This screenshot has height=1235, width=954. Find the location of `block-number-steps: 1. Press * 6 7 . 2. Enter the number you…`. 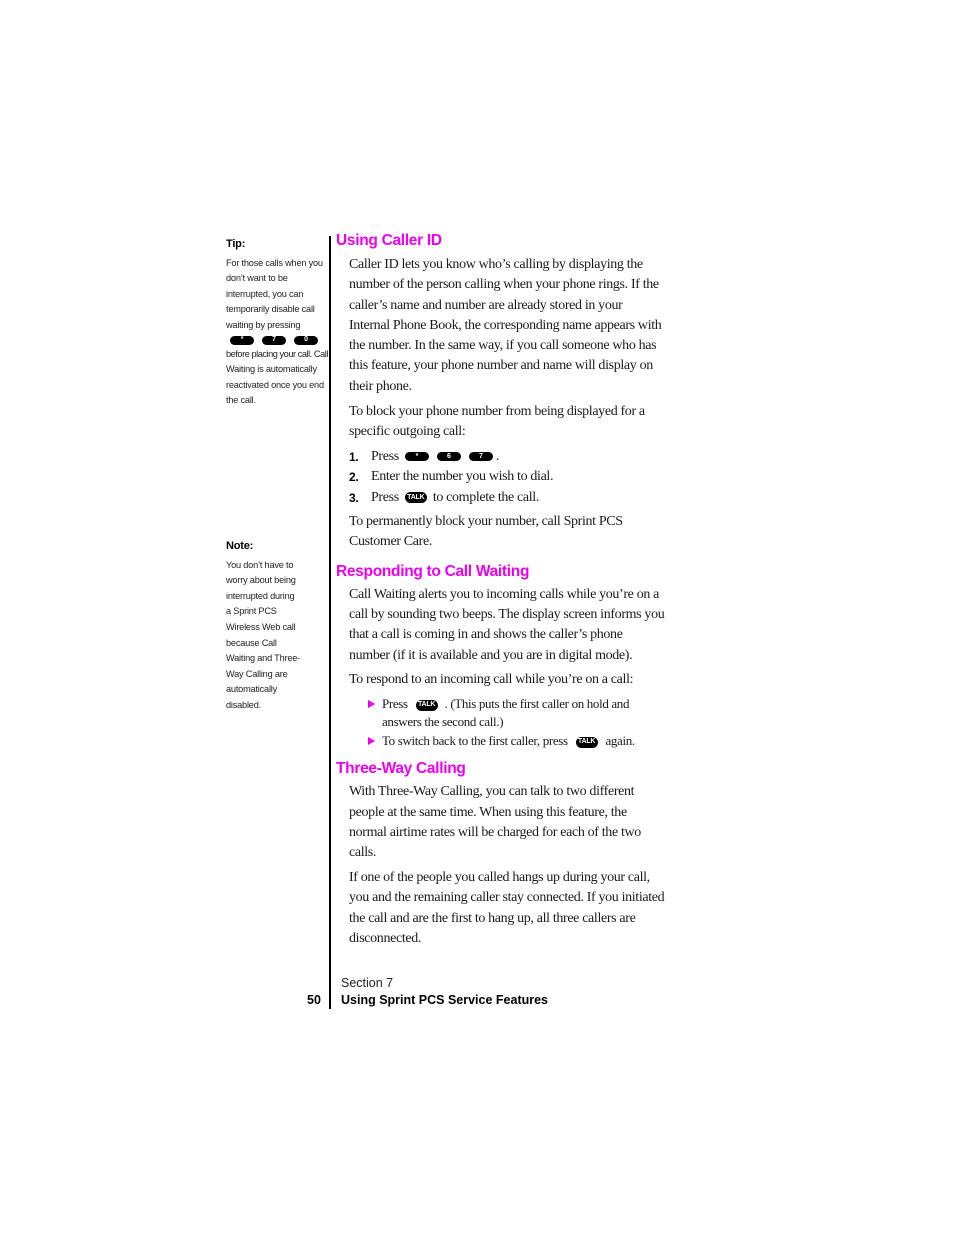

block-number-steps: 1. Press * 6 7 . 2. Enter the number you… is located at coordinates (507, 478).